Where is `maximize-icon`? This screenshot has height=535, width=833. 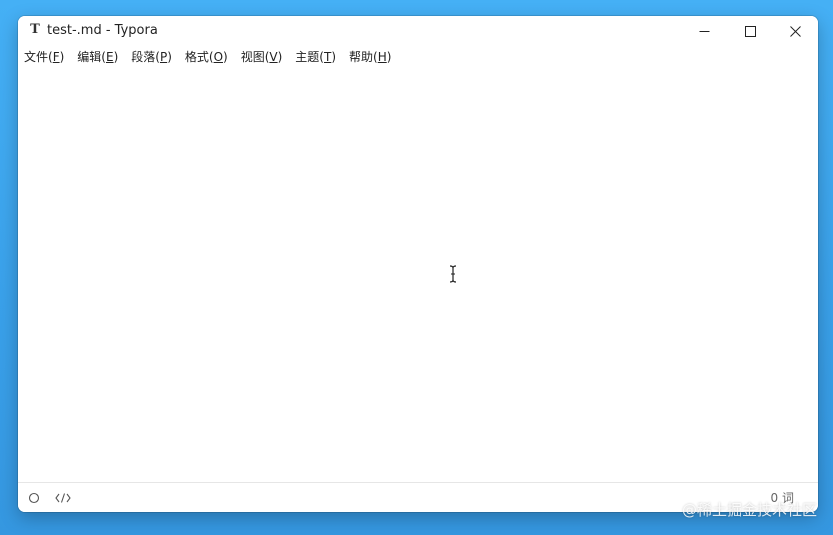
maximize-icon is located at coordinates (750, 31).